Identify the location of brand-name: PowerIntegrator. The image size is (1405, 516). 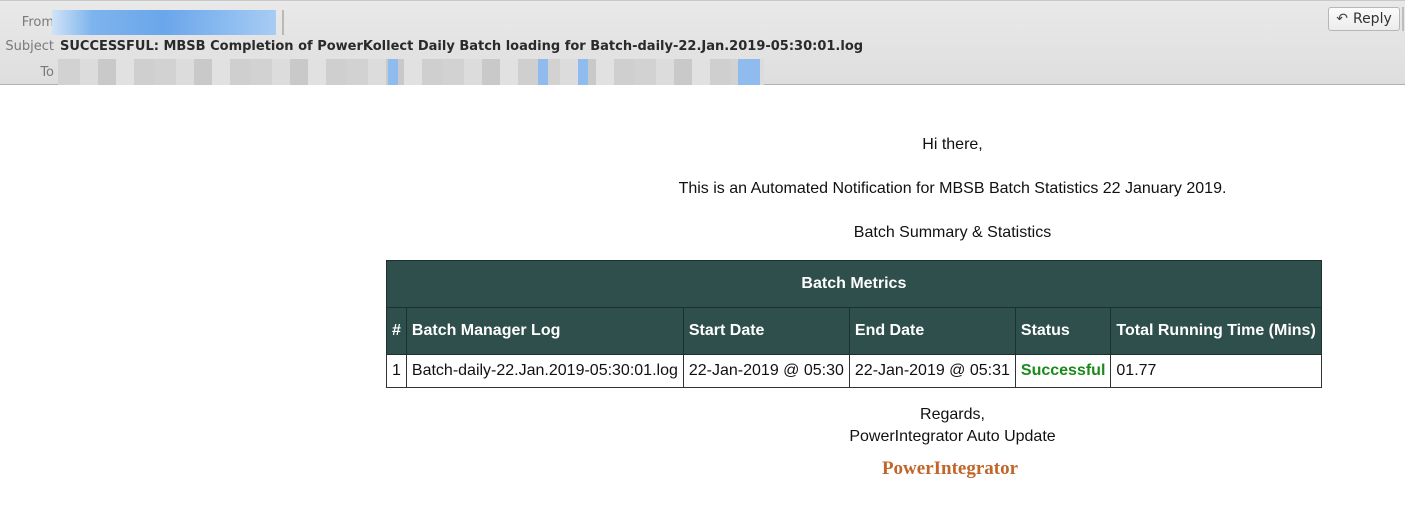
(950, 468).